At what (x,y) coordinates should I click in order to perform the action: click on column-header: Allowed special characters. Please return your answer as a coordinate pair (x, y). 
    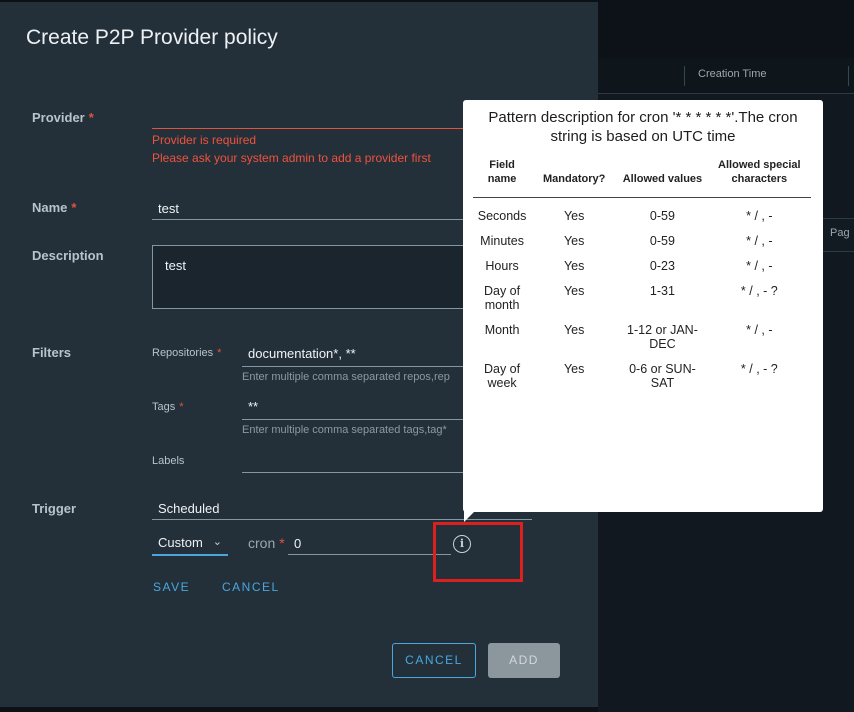
    Looking at the image, I should click on (759, 178).